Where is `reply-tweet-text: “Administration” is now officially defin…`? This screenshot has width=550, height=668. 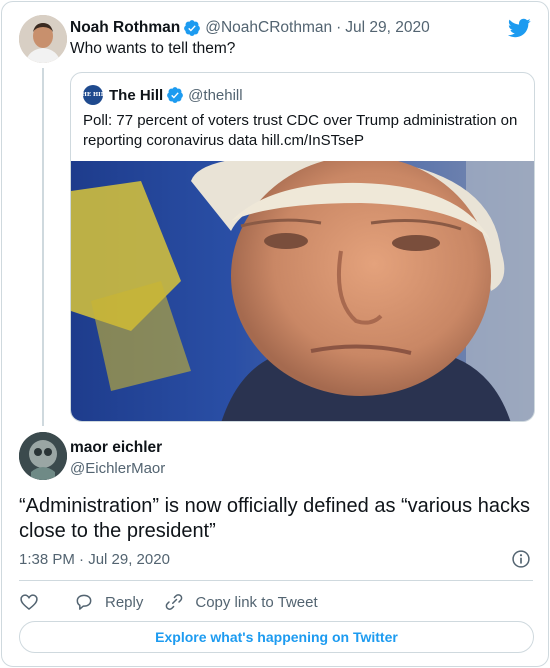
reply-tweet-text: “Administration” is now officially defin… is located at coordinates (274, 518).